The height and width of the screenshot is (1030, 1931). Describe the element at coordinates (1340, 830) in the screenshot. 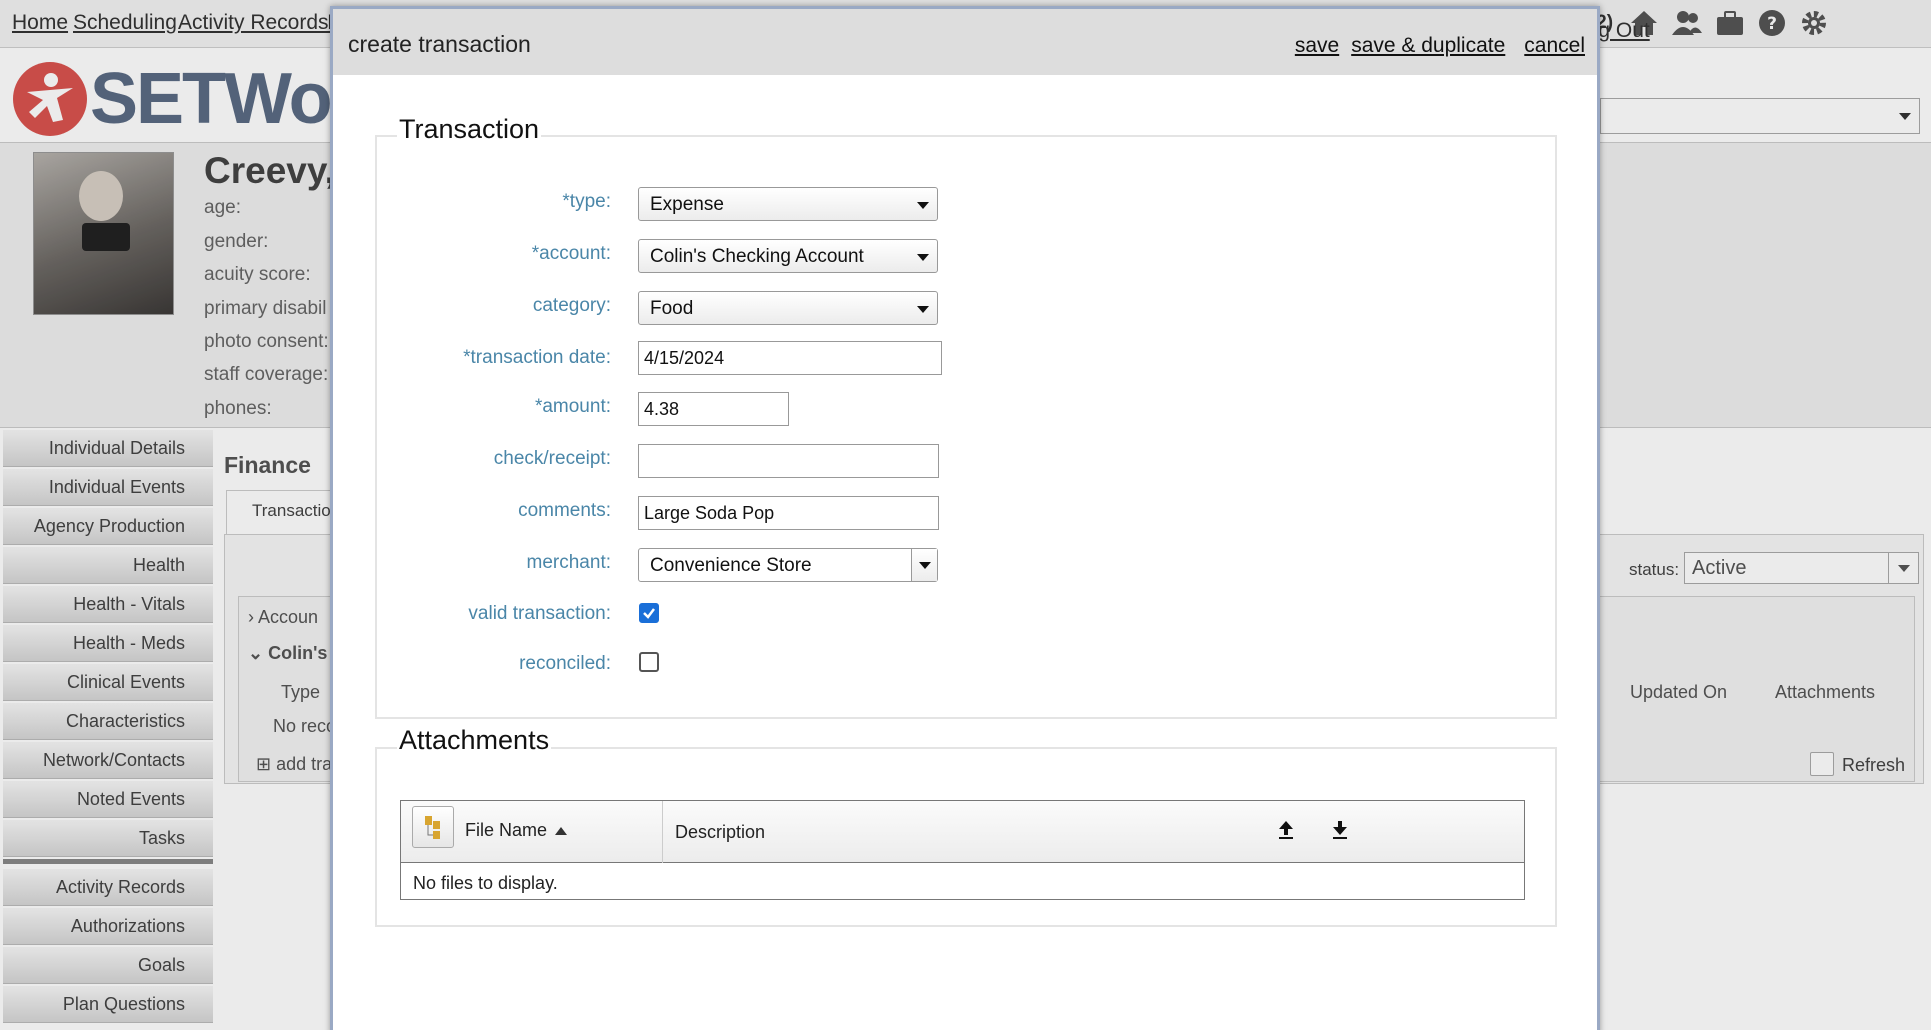

I see `download-icon` at that location.